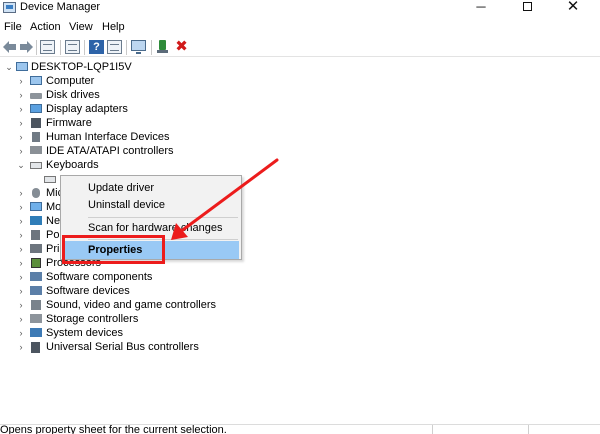  Describe the element at coordinates (225, 199) in the screenshot. I see `annotation-arrow-icon` at that location.